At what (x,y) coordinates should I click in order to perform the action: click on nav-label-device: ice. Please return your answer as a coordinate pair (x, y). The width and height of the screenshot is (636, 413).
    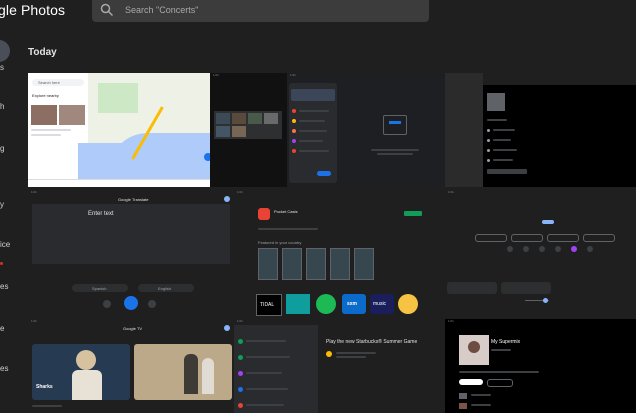
    Looking at the image, I should click on (5, 244).